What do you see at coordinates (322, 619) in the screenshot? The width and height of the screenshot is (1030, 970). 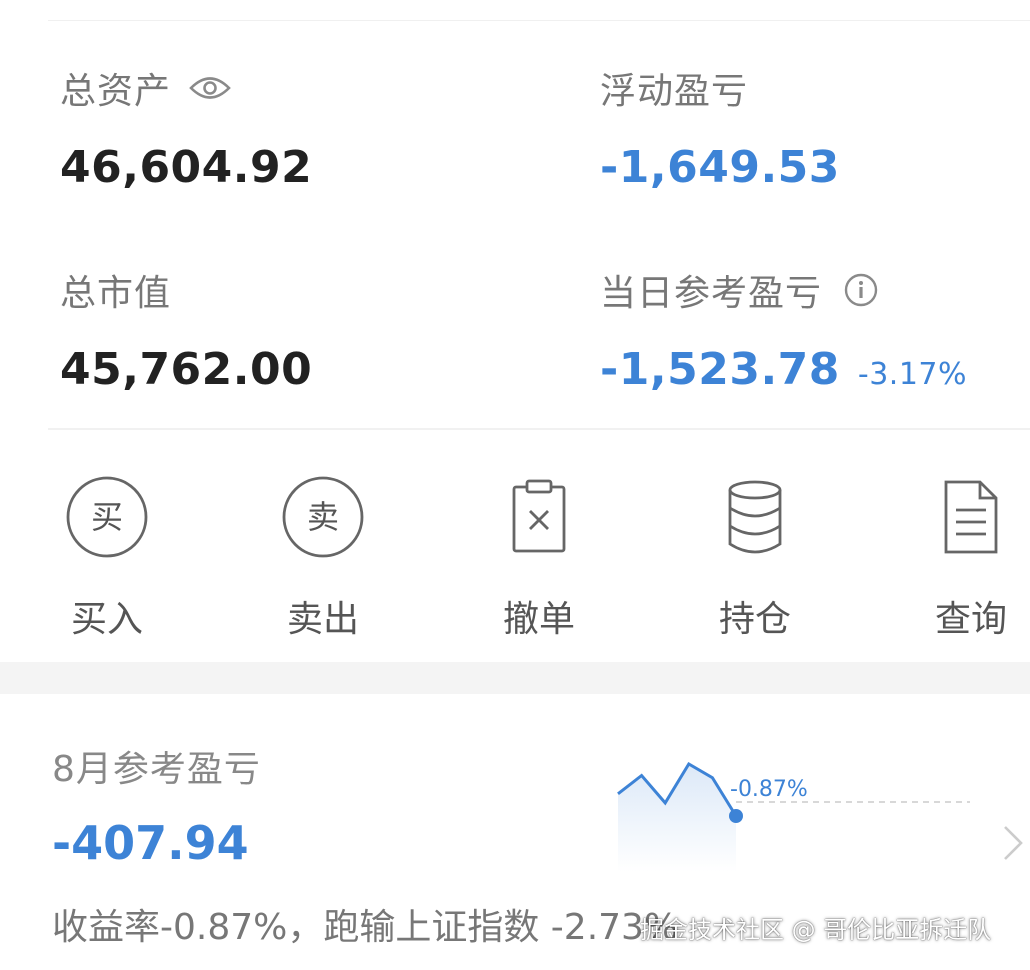 I see `sell-label: 卖出` at bounding box center [322, 619].